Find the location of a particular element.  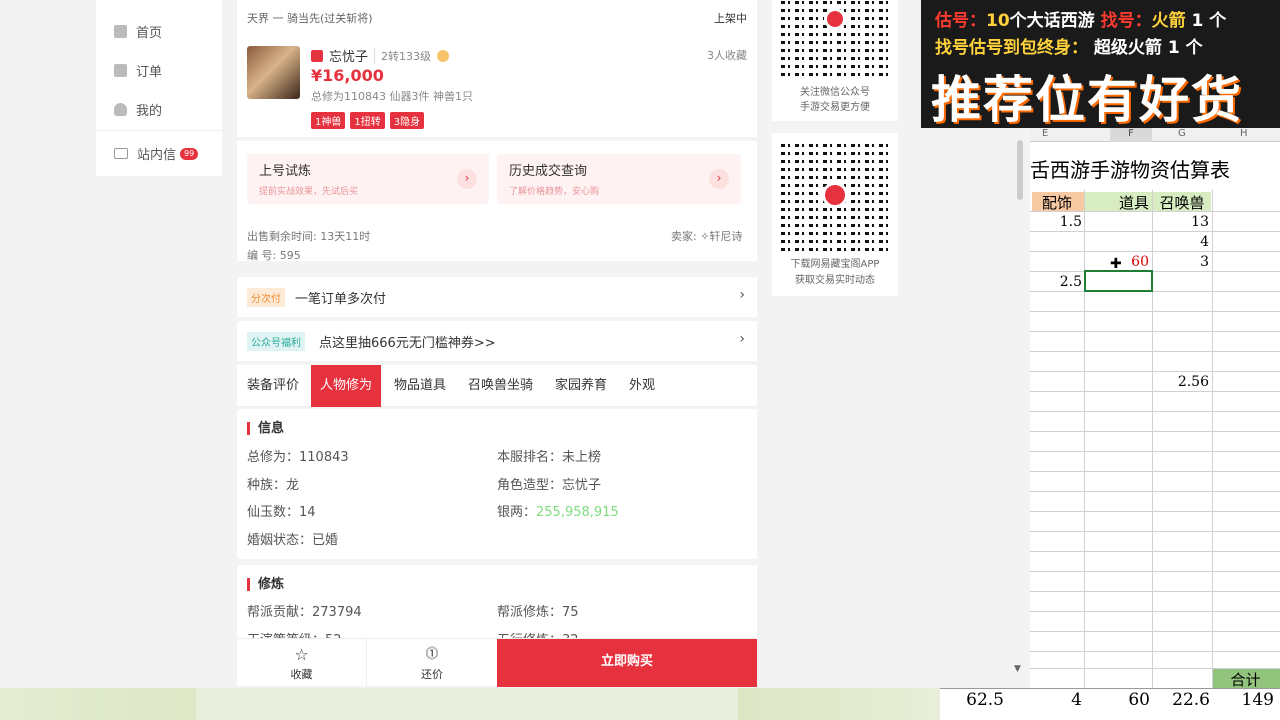

decor-strip is located at coordinates (838, 704).